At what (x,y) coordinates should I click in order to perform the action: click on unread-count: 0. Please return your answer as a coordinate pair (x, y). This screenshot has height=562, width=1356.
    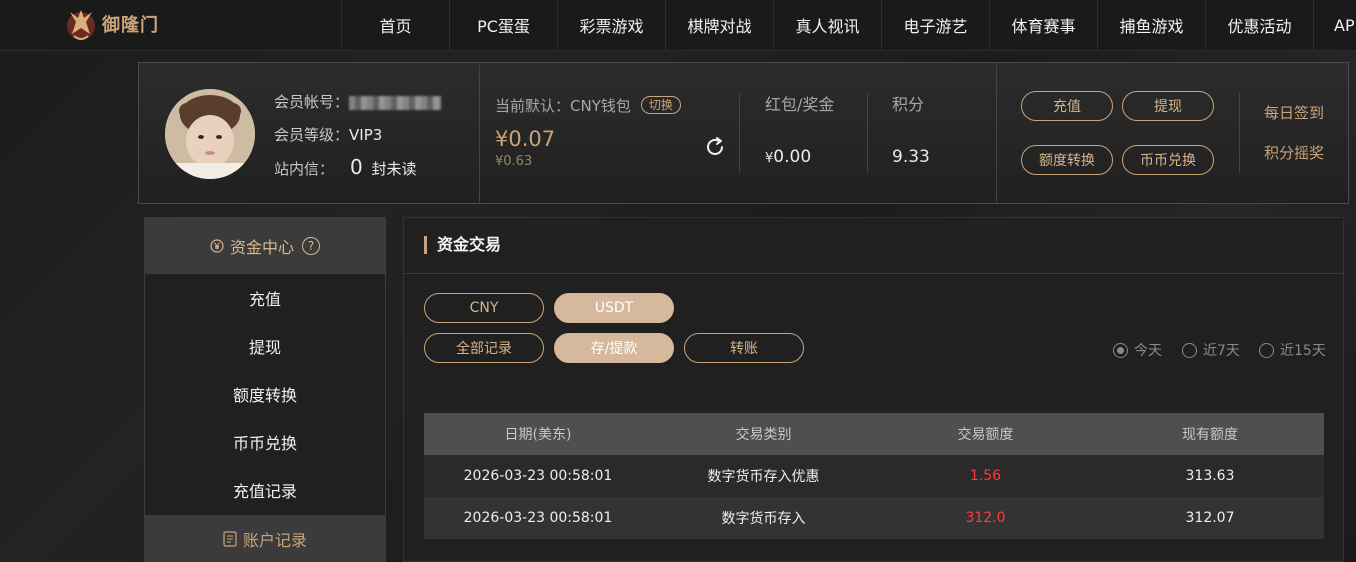
    Looking at the image, I should click on (356, 167).